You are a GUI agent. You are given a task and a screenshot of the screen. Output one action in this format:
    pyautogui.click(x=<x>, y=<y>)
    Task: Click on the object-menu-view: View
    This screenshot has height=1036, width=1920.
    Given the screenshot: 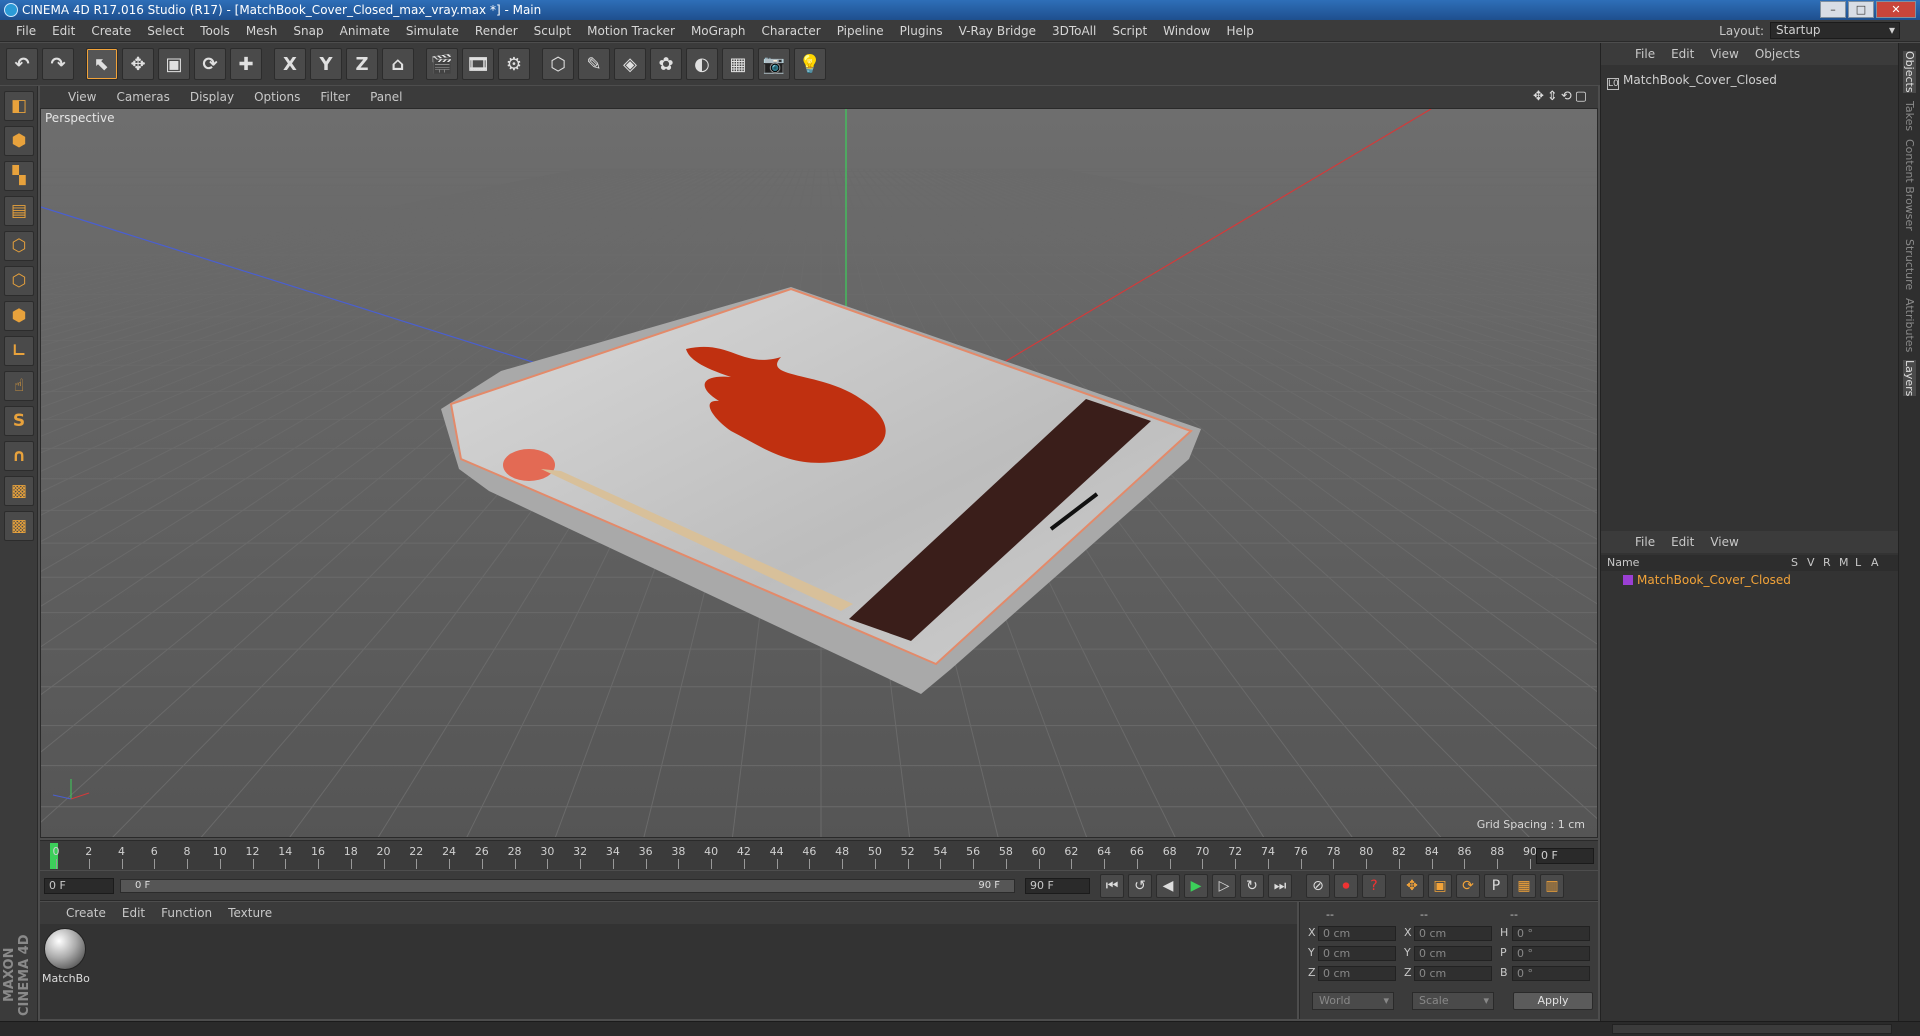 What is the action you would take?
    pyautogui.click(x=1724, y=54)
    